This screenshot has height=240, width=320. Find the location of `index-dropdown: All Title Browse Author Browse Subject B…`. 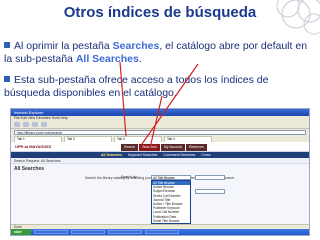

index-dropdown: All Title Browse Author Browse Subject B… is located at coordinates (171, 202).